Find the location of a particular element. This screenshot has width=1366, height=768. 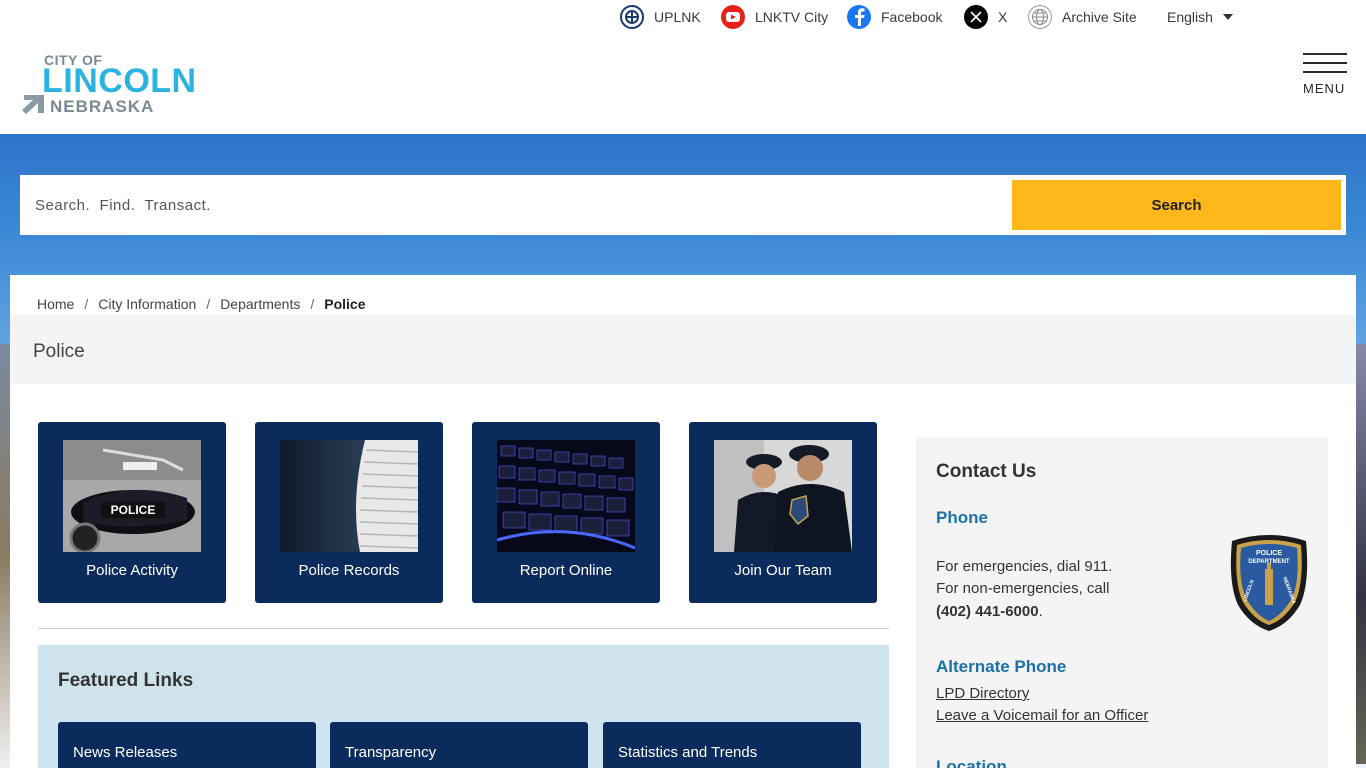

breadcrumb-departments: Departments is located at coordinates (260, 304).